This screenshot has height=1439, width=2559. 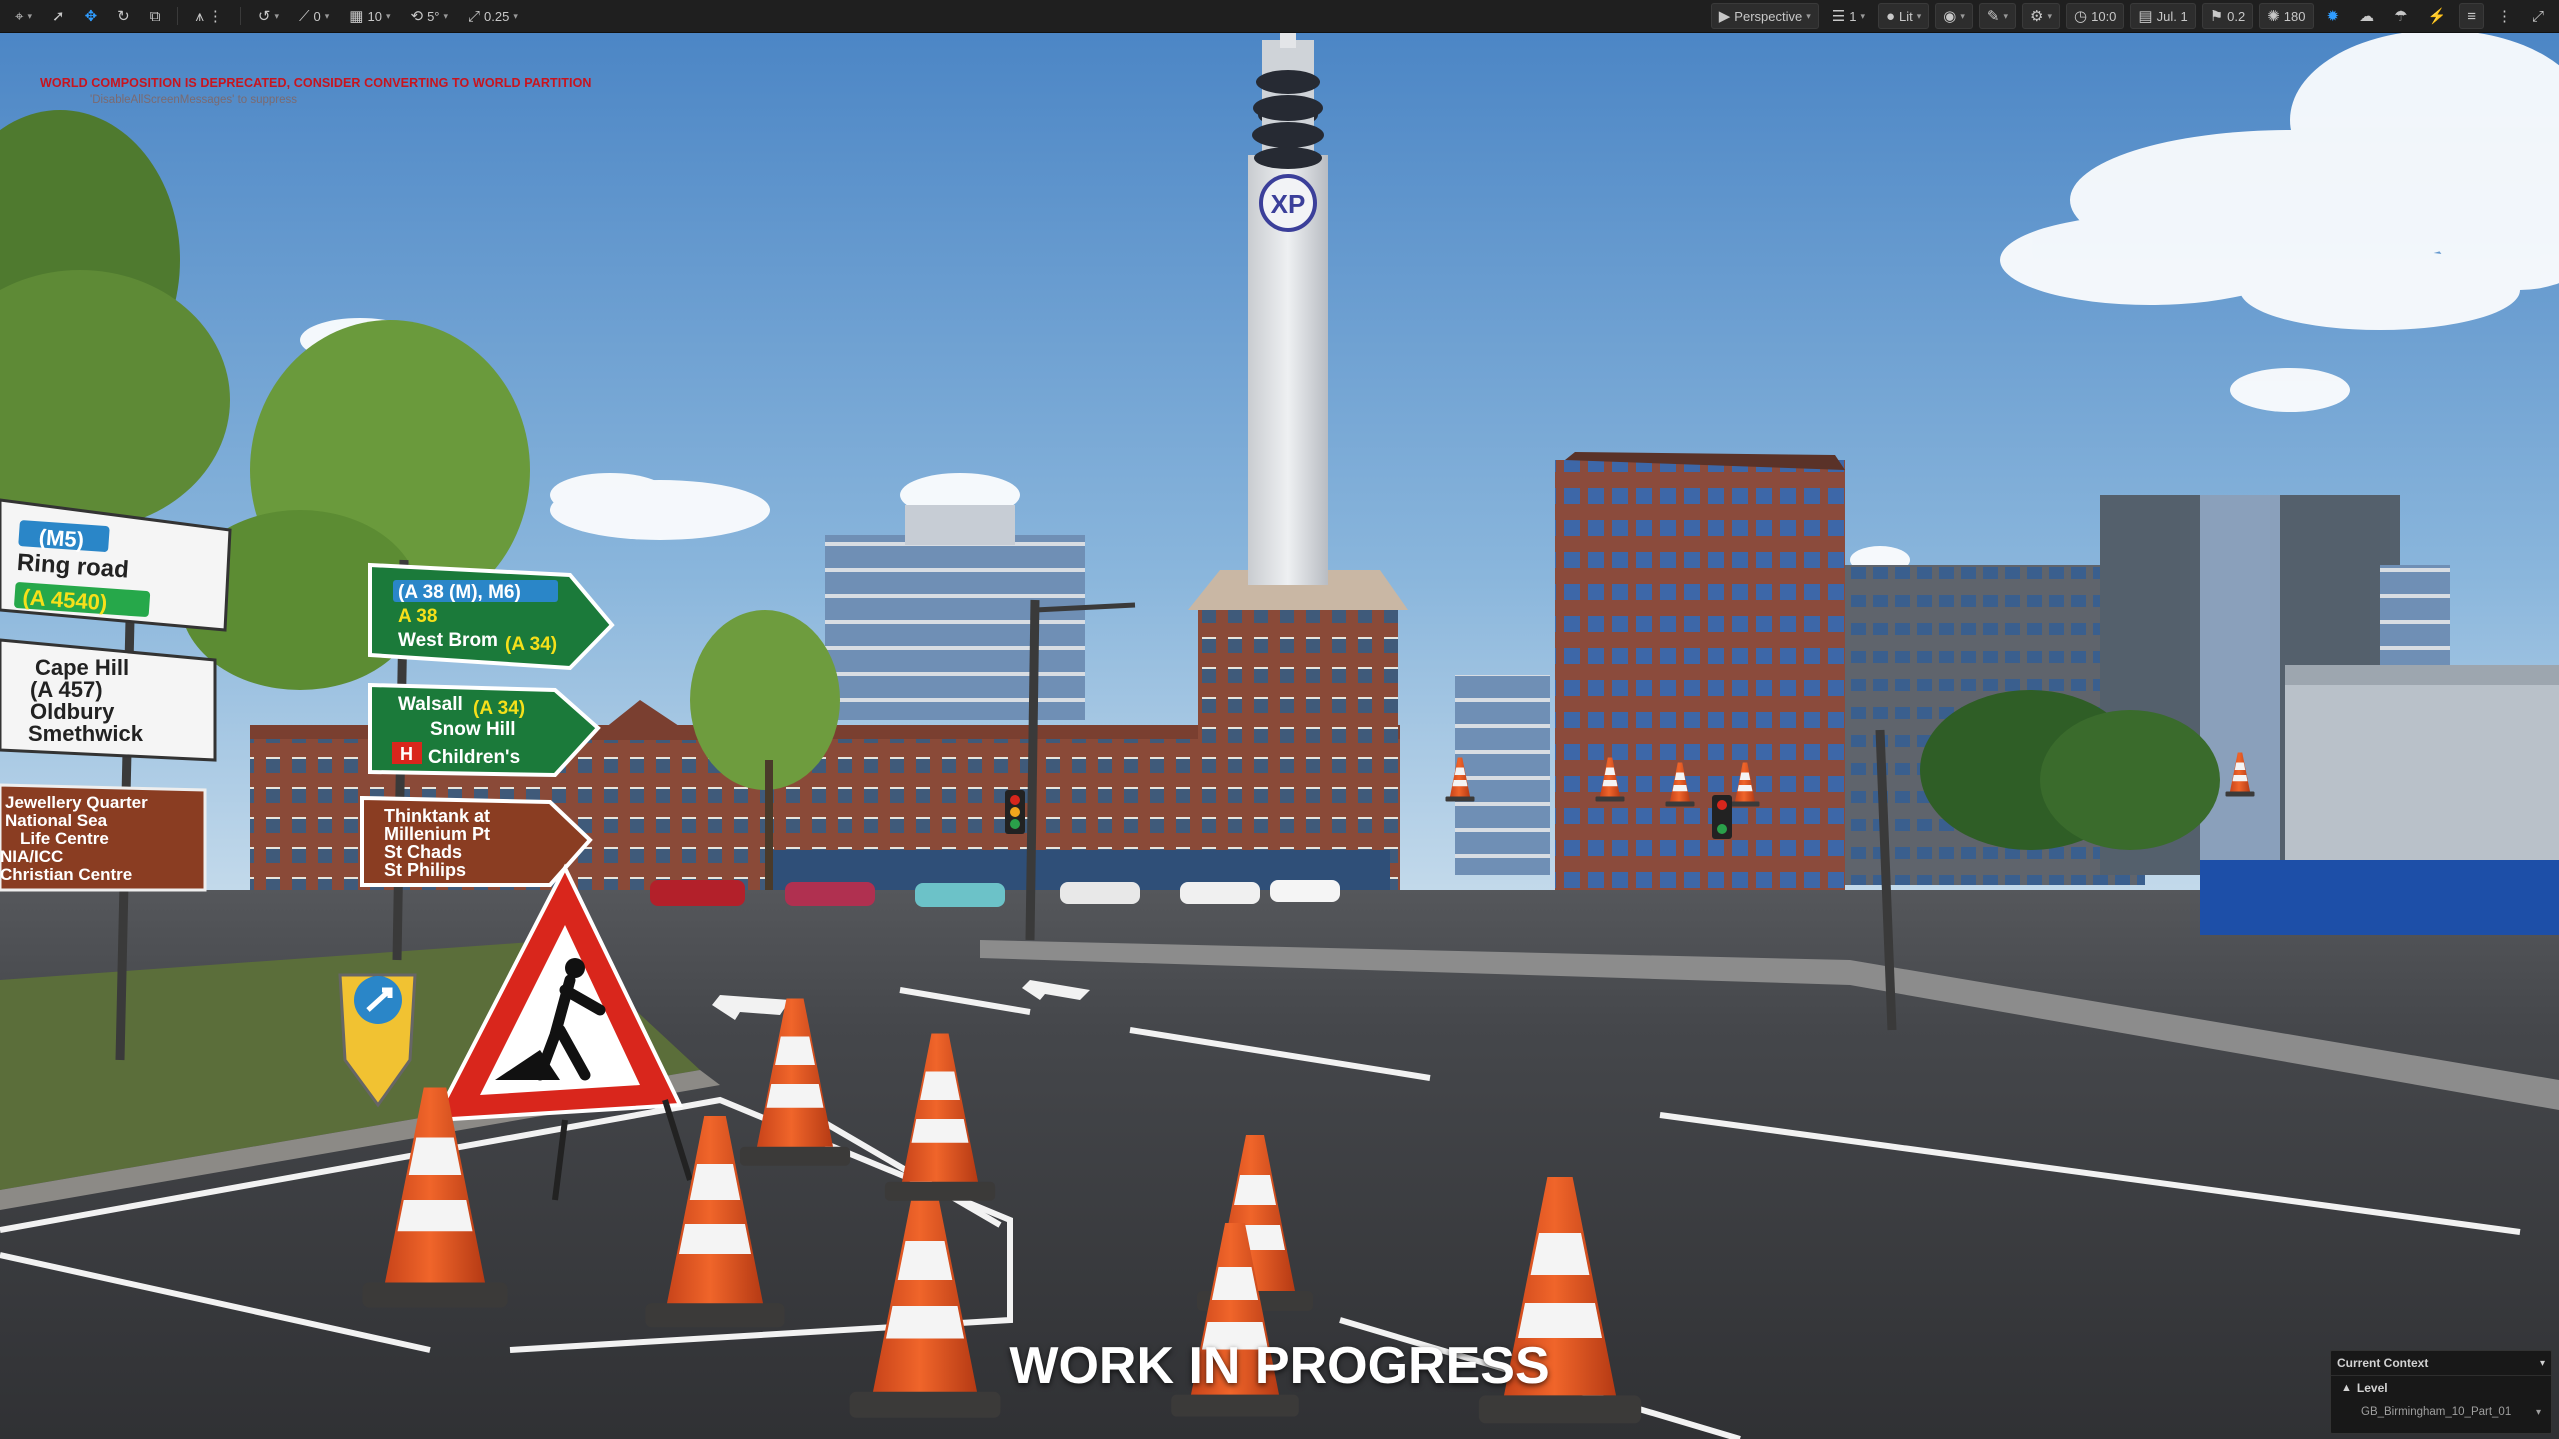 What do you see at coordinates (406, 754) in the screenshot?
I see `sign-green-2-hospital: H` at bounding box center [406, 754].